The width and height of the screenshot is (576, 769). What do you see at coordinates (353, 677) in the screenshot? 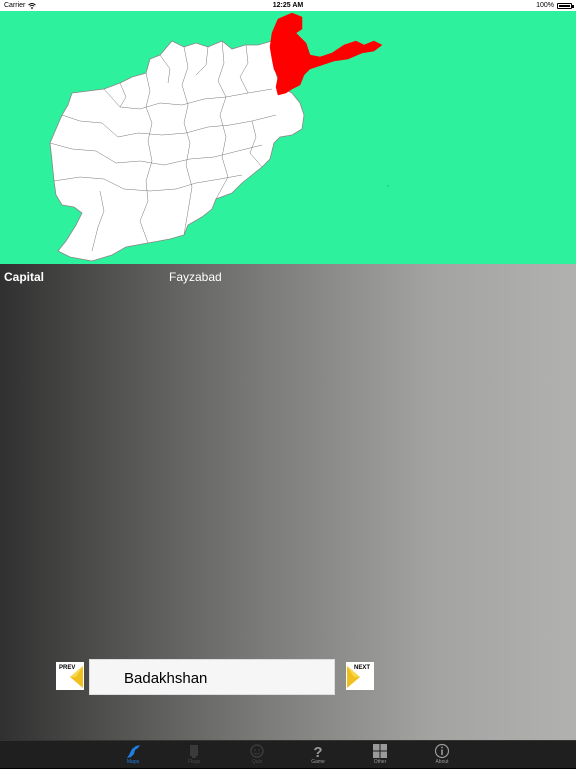
I see `arrow-right-icon` at bounding box center [353, 677].